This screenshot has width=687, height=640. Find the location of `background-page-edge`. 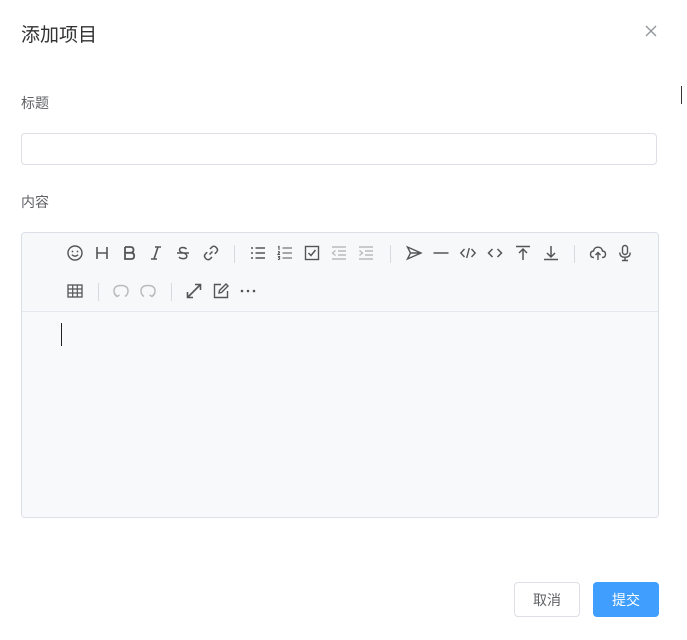

background-page-edge is located at coordinates (679, 320).